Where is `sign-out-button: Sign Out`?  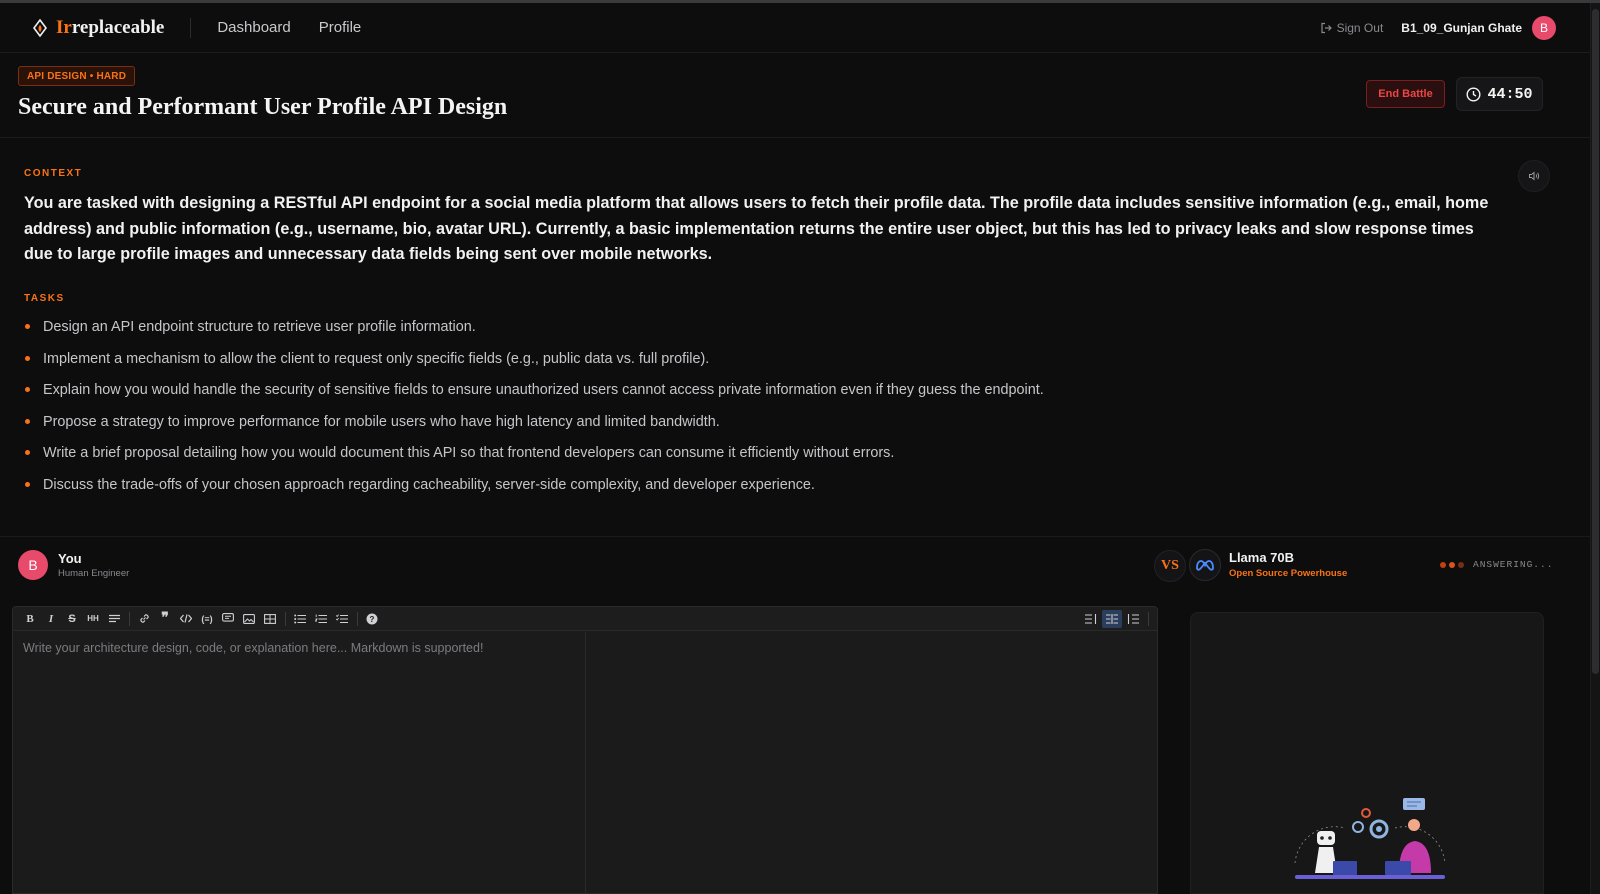
sign-out-button: Sign Out is located at coordinates (1352, 28).